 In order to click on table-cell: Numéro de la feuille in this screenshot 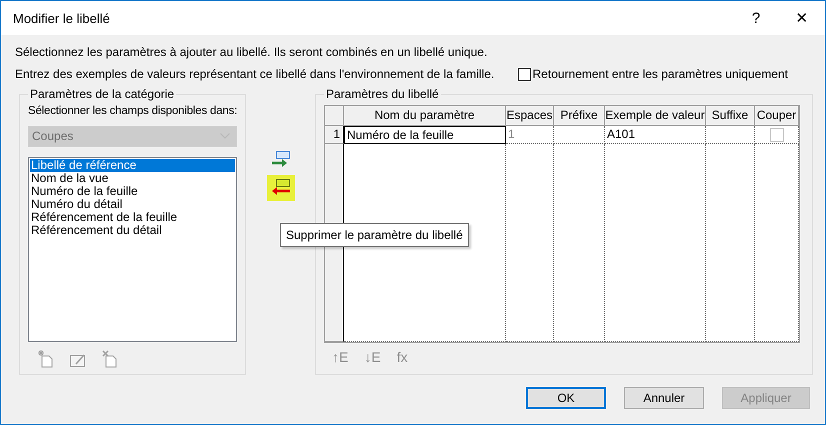, I will do `click(425, 135)`.